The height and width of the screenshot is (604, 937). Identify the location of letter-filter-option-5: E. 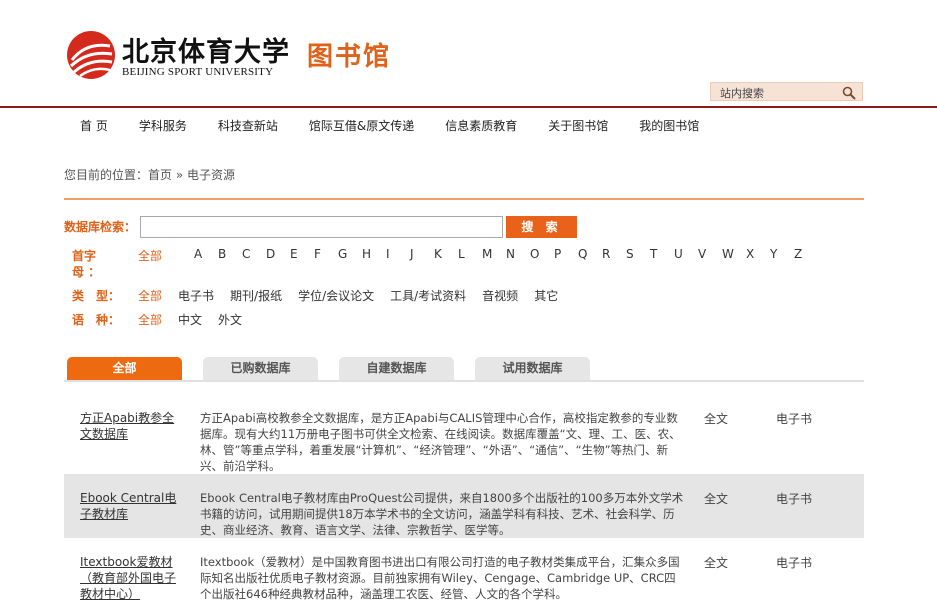
(294, 255).